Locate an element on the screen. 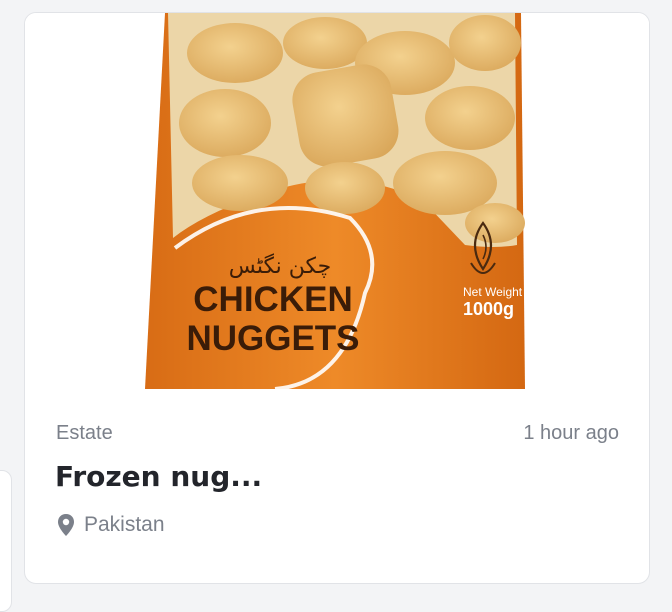 Image resolution: width=672 pixels, height=612 pixels. urdu-label: چکن نگٹس is located at coordinates (280, 266).